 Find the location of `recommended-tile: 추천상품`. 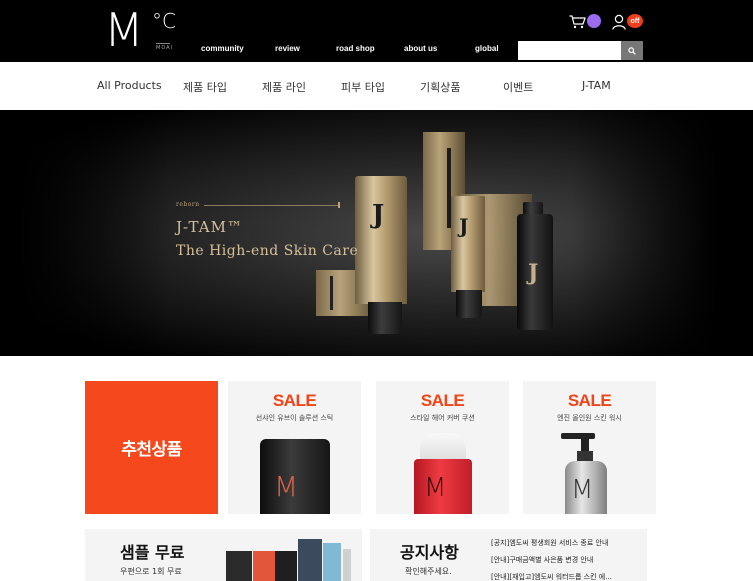

recommended-tile: 추천상품 is located at coordinates (151, 447).